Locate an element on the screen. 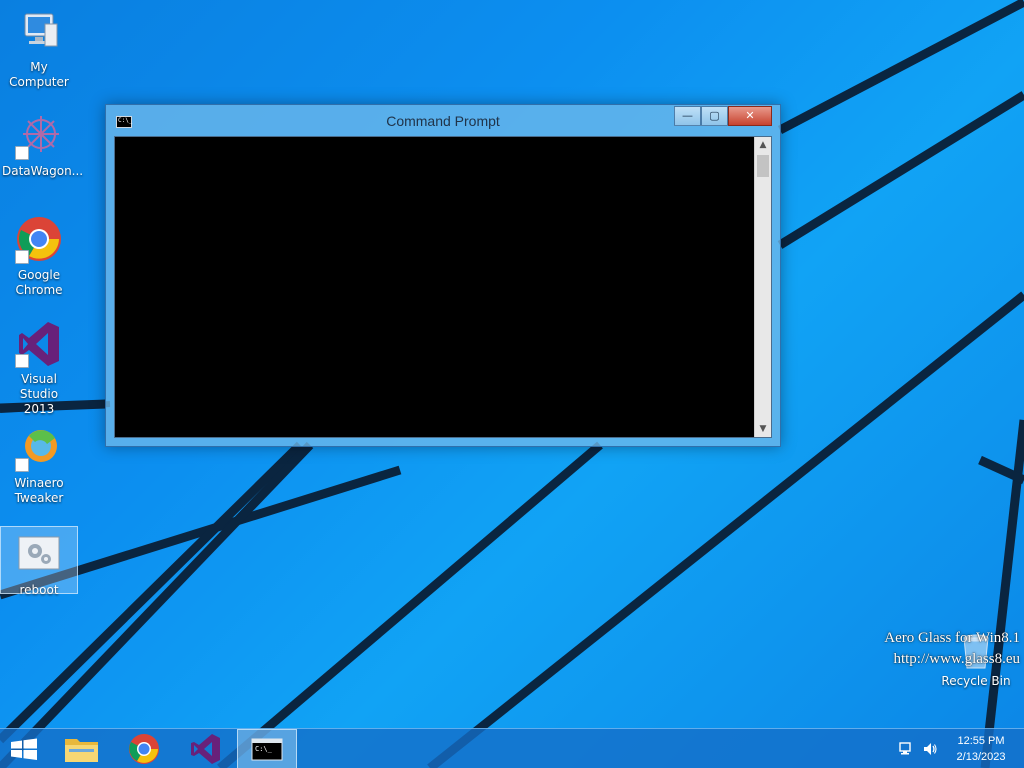  desktop-icon-winaero-tweaker: Winaero Tweaker is located at coordinates (39, 465).